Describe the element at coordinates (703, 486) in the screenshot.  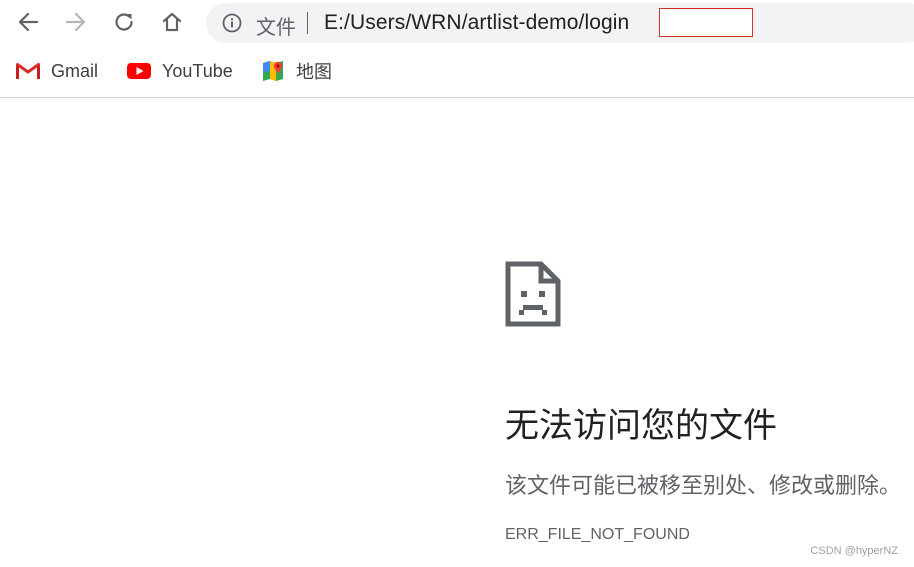
I see `error-subtitle: 该文件可能已被移至别处、修改或删除。` at that location.